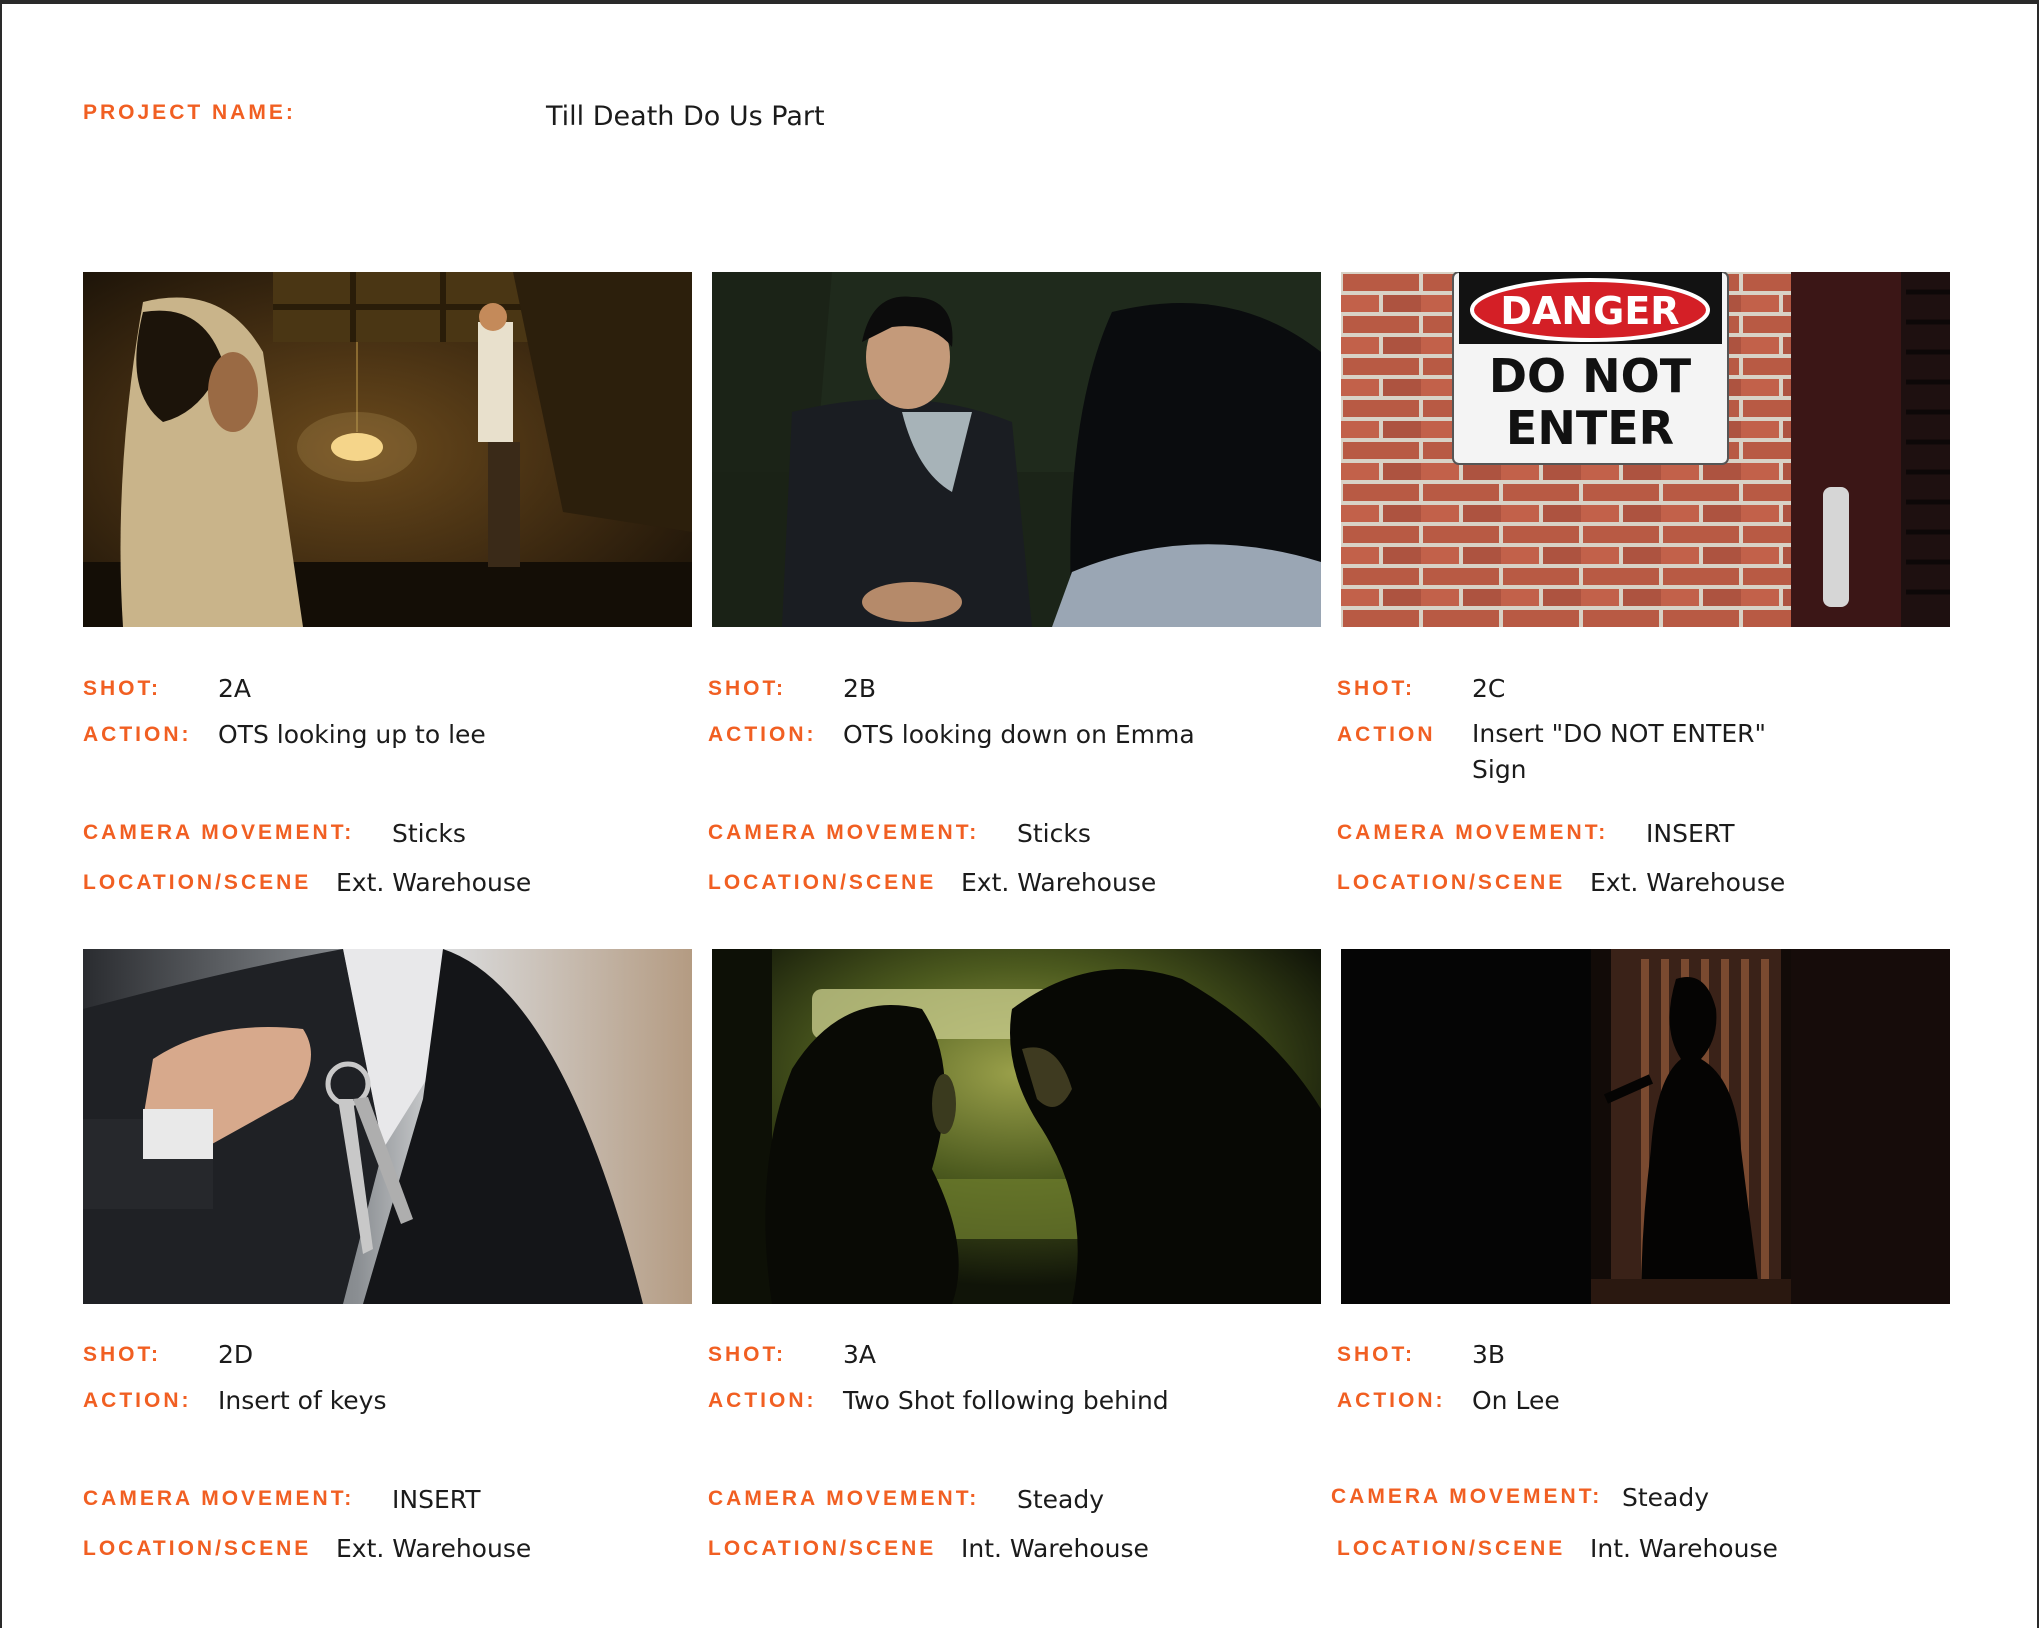 This screenshot has height=1628, width=2039. I want to click on shot-2a-action: OTS looking up to lee, so click(352, 734).